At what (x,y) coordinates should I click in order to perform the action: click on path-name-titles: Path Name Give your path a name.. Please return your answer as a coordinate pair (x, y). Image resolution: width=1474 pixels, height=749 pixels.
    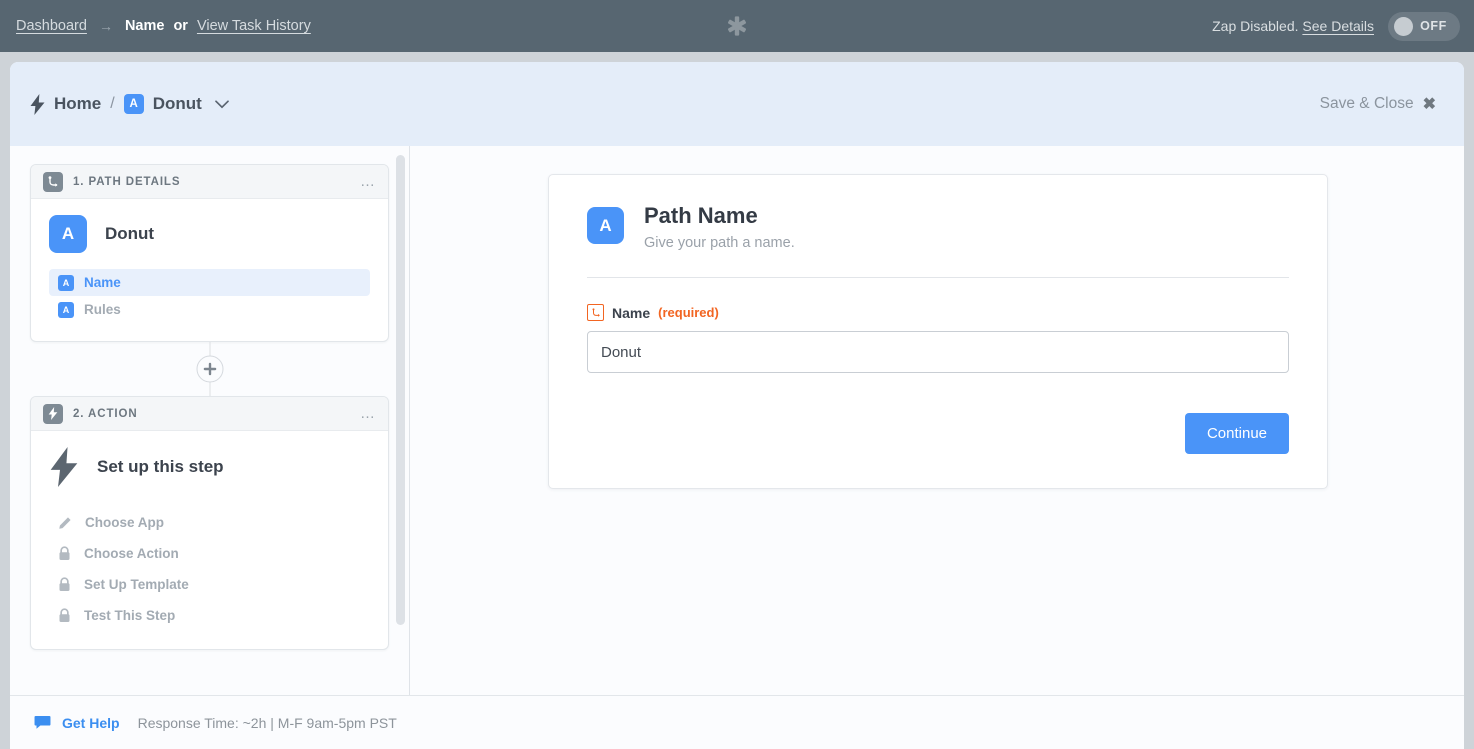
    Looking at the image, I should click on (719, 227).